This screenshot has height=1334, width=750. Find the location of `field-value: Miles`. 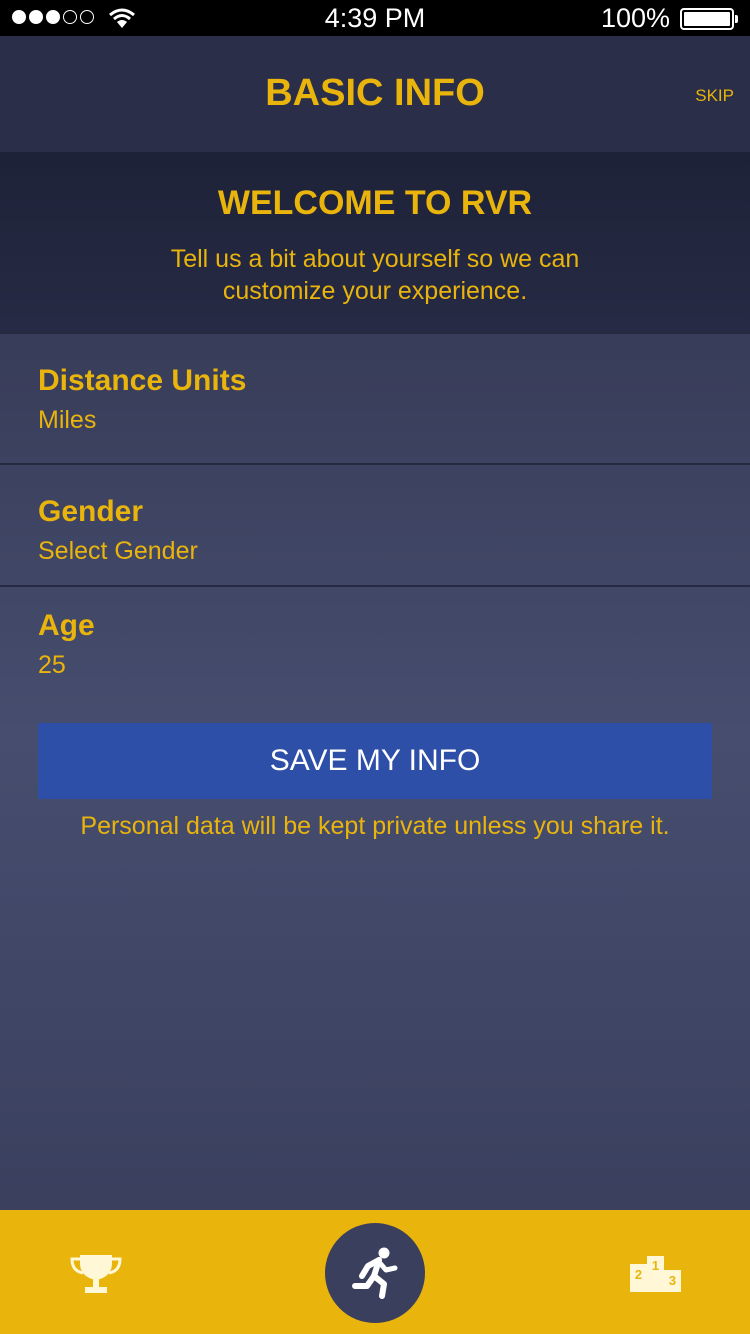

field-value: Miles is located at coordinates (67, 420).